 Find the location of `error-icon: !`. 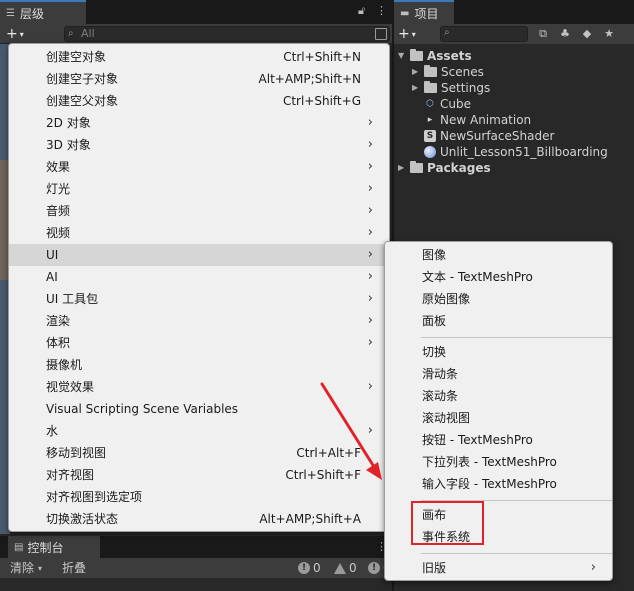

error-icon: ! is located at coordinates (374, 568).